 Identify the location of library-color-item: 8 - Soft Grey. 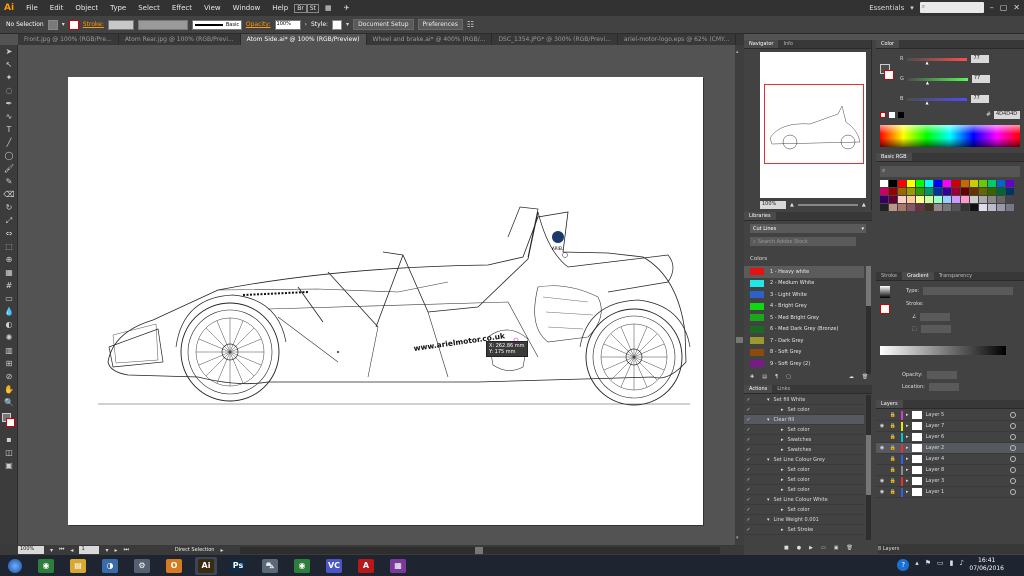
(804, 353).